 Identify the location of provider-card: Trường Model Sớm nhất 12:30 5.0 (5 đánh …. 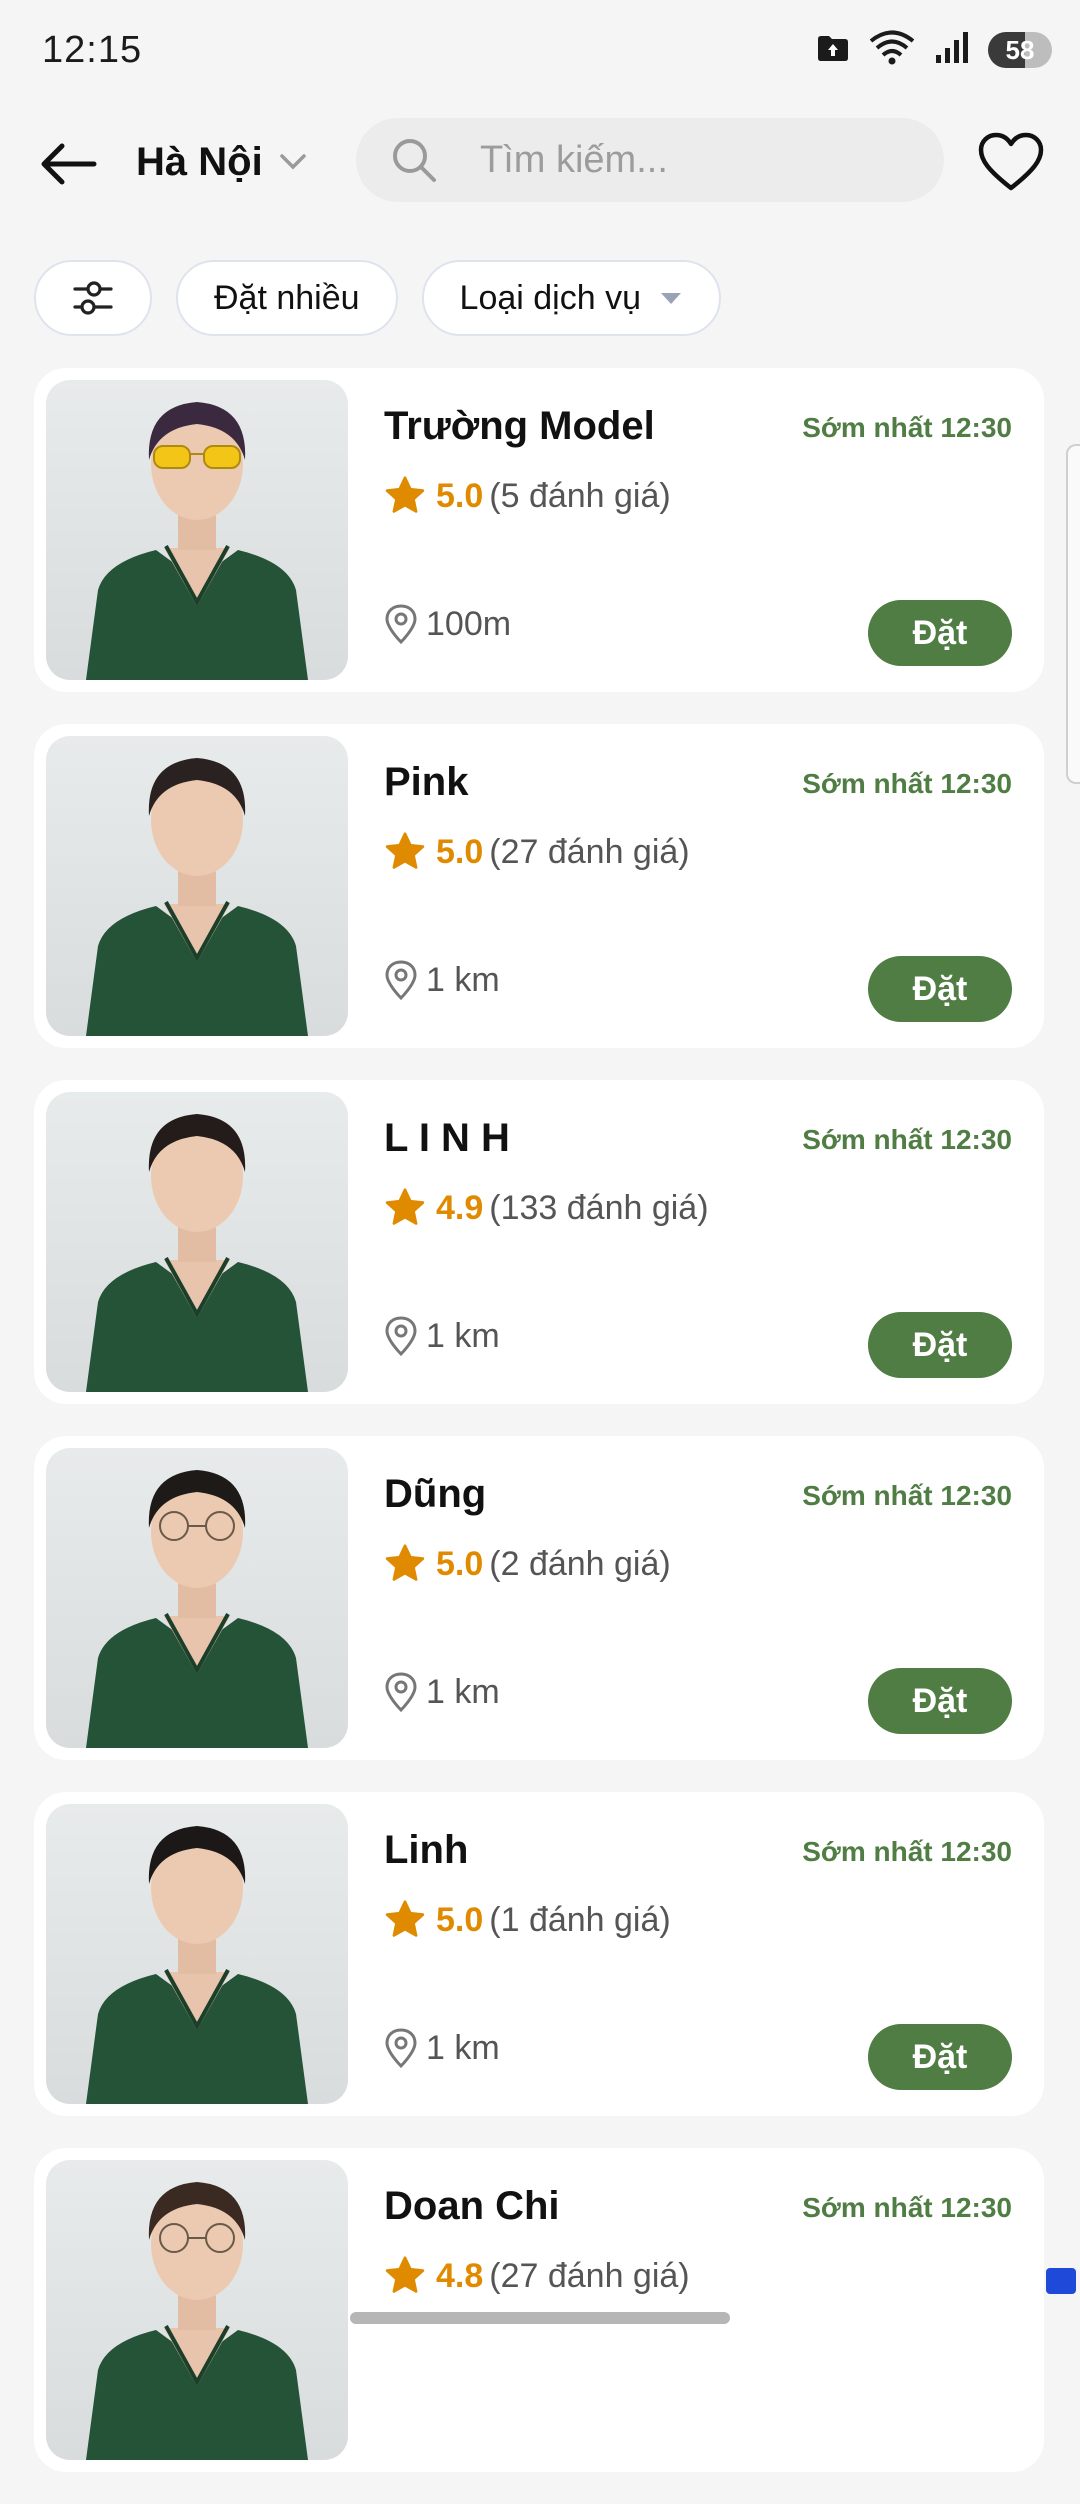
(539, 530).